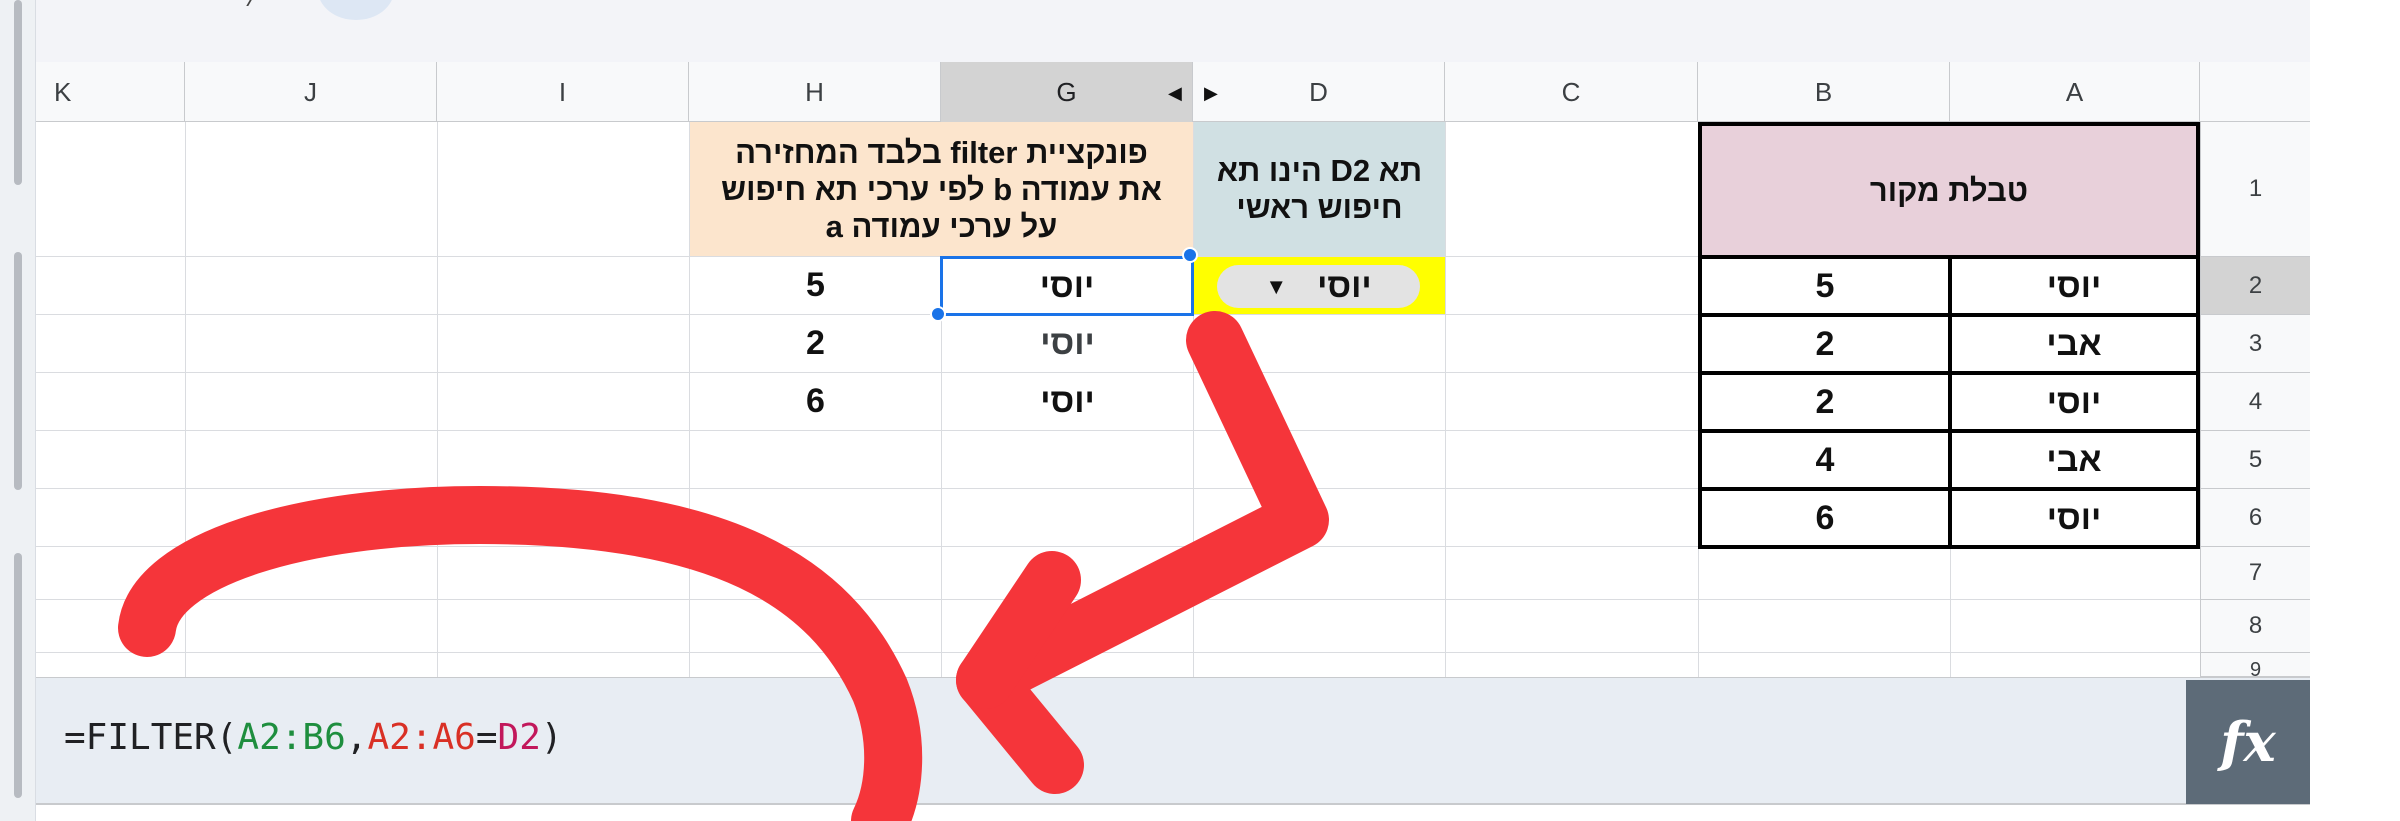  I want to click on fx-icon: fx, so click(2248, 742).